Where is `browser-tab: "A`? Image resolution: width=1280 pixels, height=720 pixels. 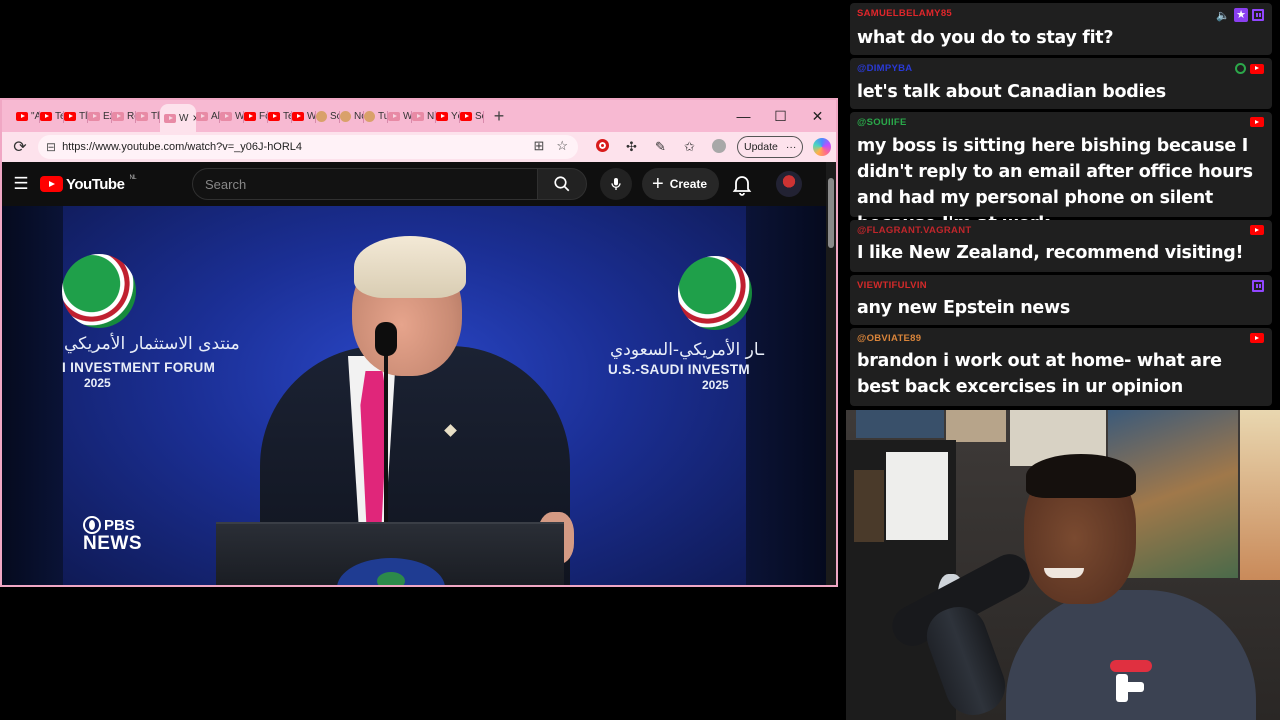
browser-tab: "A is located at coordinates (28, 116).